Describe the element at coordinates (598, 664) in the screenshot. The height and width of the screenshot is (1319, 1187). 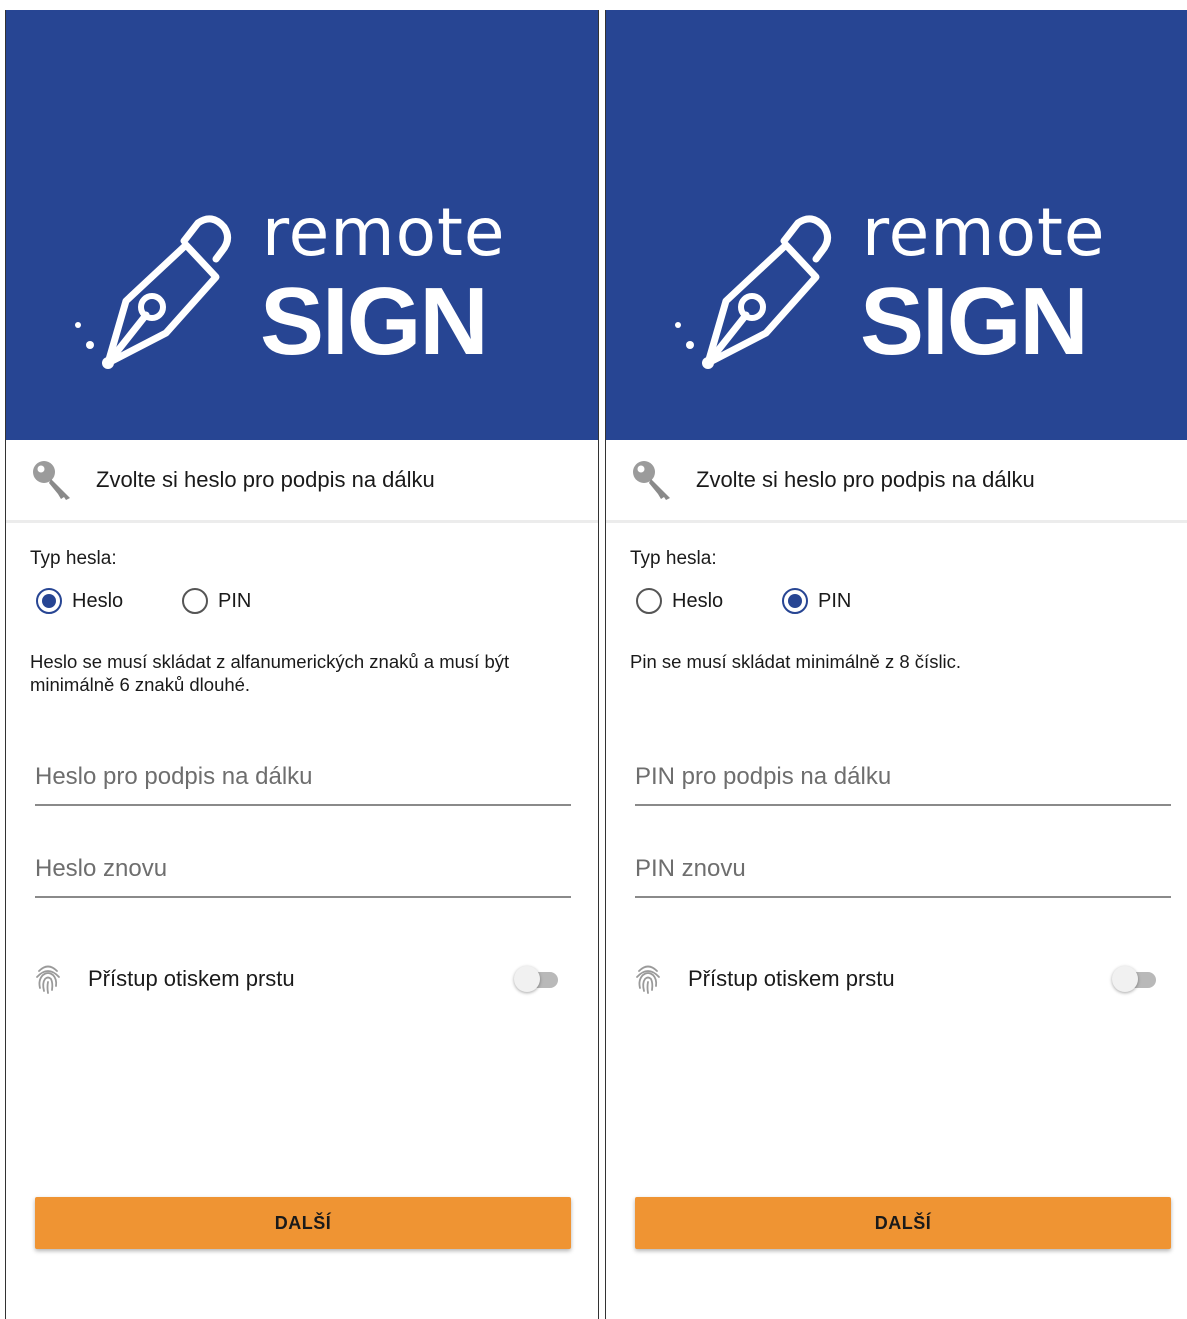
I see `screen-divider` at that location.